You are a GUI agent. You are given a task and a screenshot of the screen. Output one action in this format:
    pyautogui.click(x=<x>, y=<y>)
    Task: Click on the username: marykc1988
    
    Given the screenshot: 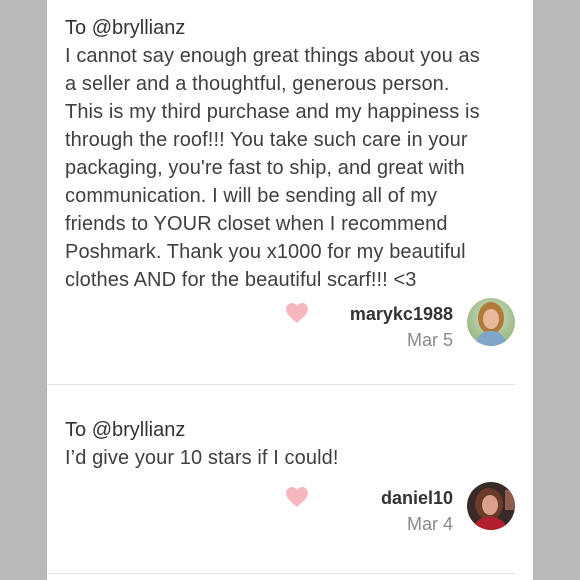 What is the action you would take?
    pyautogui.click(x=401, y=314)
    